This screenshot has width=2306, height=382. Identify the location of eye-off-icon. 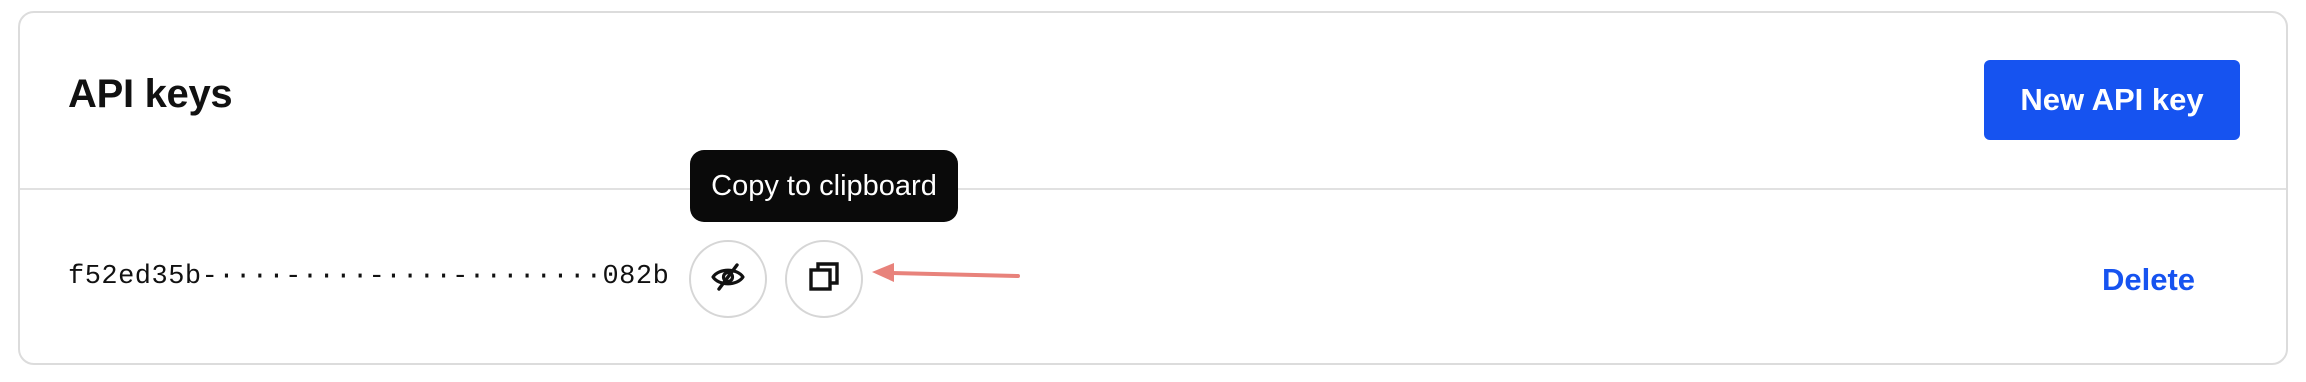
(728, 279).